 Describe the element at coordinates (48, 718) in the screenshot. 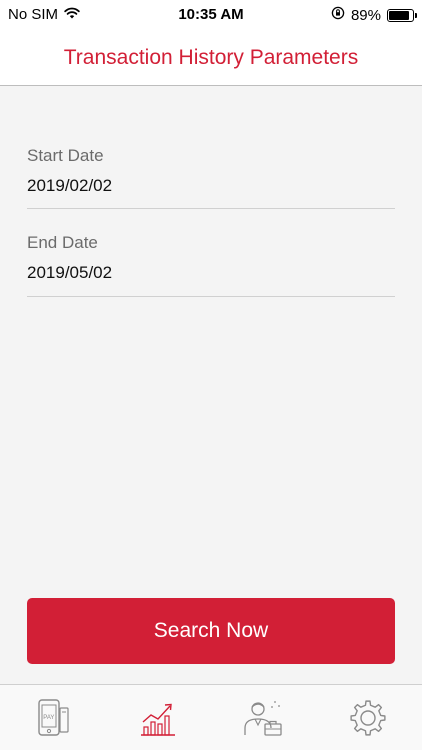

I see `pay-text: PAY` at that location.